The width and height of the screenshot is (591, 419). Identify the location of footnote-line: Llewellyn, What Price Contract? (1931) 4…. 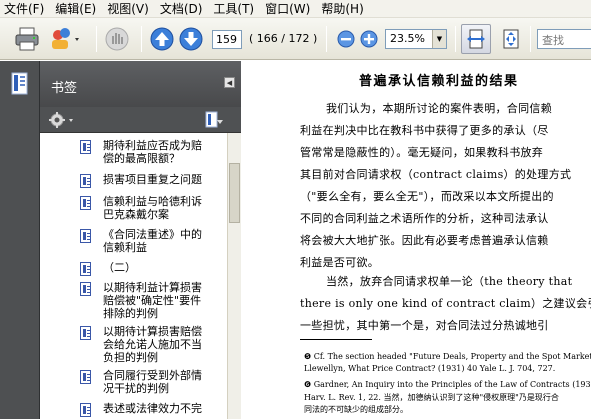
(430, 368).